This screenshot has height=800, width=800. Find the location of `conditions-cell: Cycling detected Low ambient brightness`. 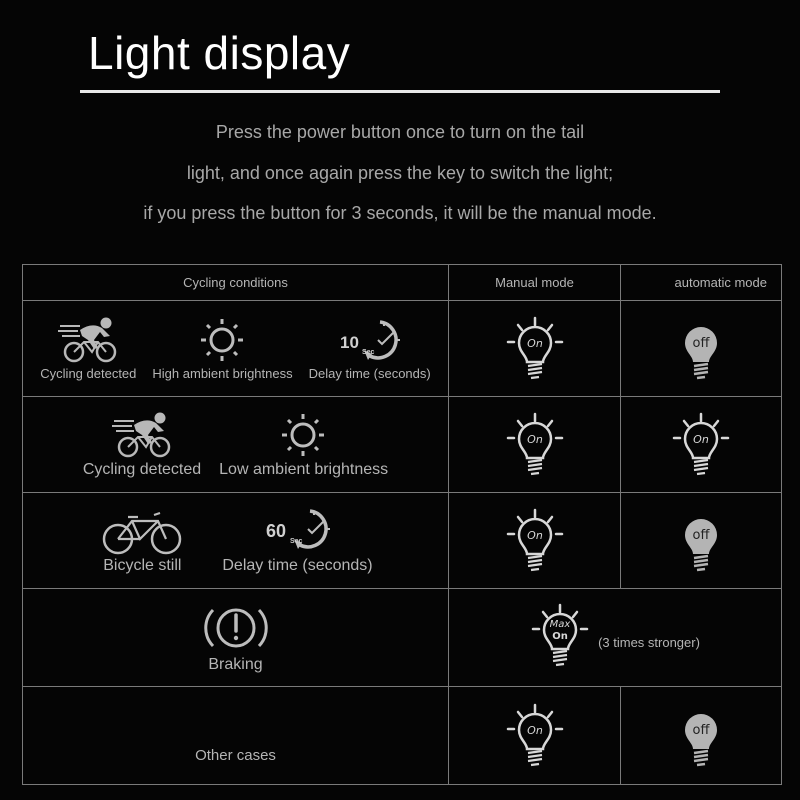

conditions-cell: Cycling detected Low ambient brightness is located at coordinates (235, 444).